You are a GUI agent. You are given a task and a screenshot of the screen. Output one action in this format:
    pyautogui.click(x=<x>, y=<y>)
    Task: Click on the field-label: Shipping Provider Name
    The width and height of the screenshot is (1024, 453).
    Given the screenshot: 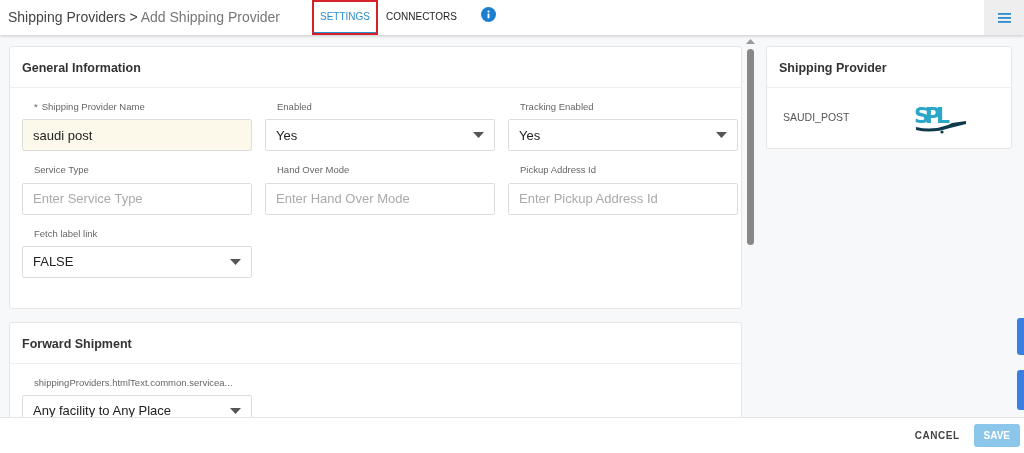 What is the action you would take?
    pyautogui.click(x=93, y=106)
    